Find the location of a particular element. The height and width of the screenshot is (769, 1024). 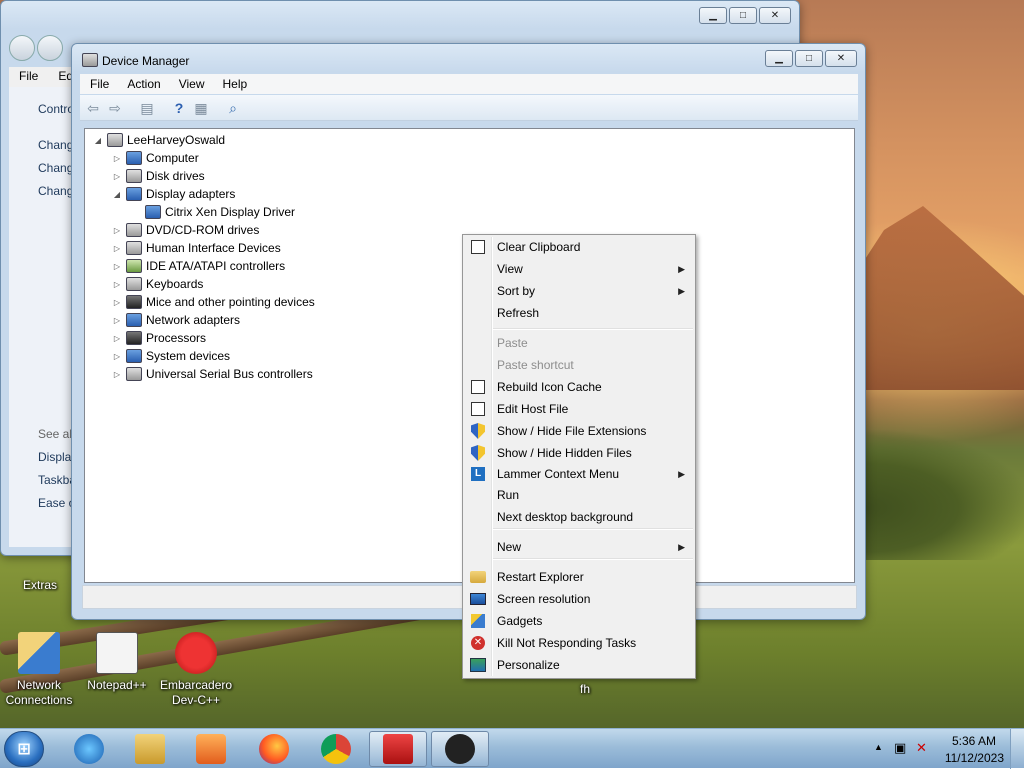

desktop-icon-extras: Extras is located at coordinates (40, 585).